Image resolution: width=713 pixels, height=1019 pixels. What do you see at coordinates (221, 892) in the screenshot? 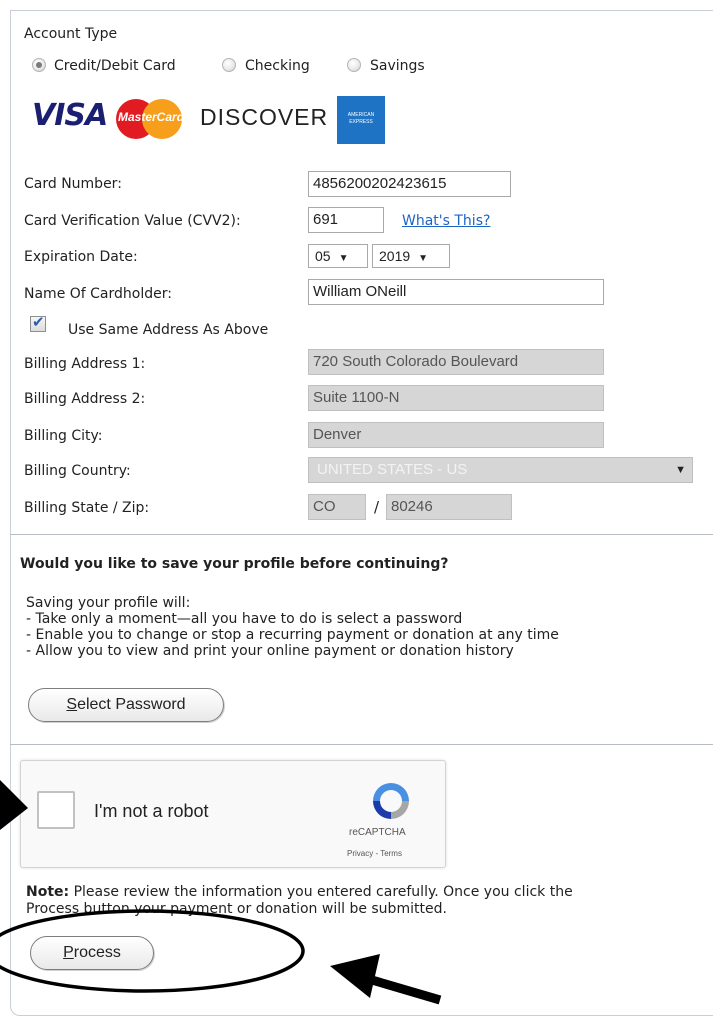
I see `annotation-overlay` at bounding box center [221, 892].